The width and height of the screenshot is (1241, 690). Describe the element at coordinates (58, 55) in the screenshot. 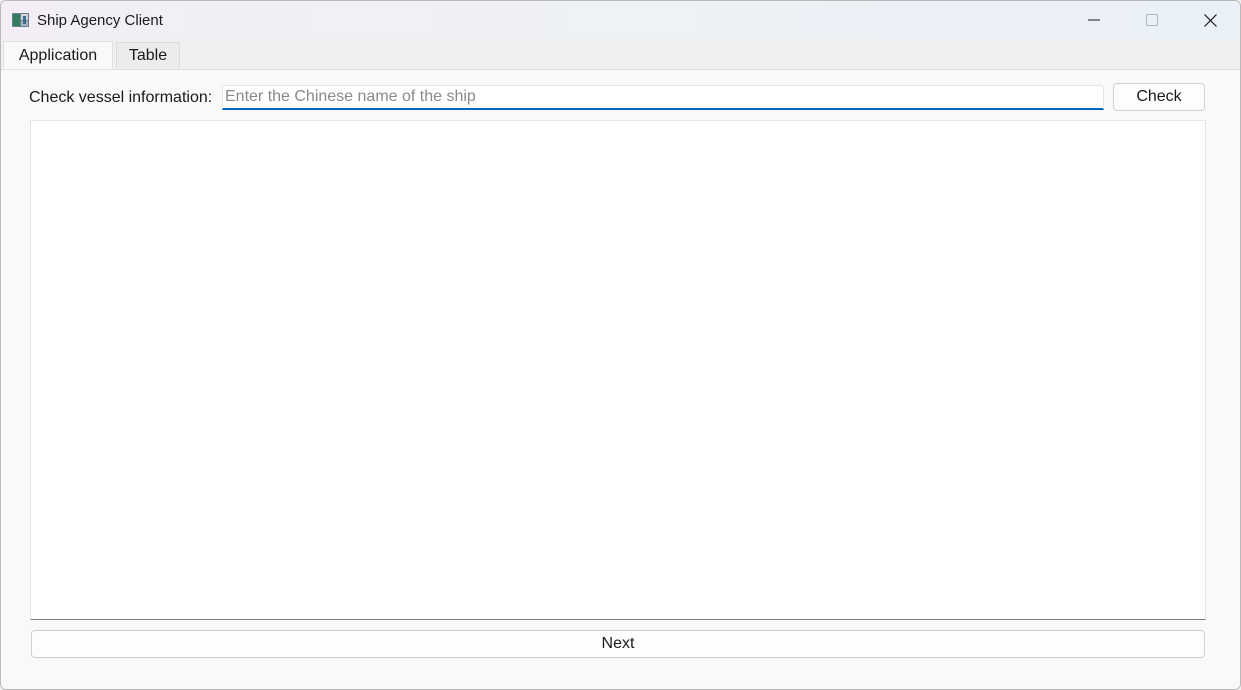

I see `tab-application: Application` at that location.